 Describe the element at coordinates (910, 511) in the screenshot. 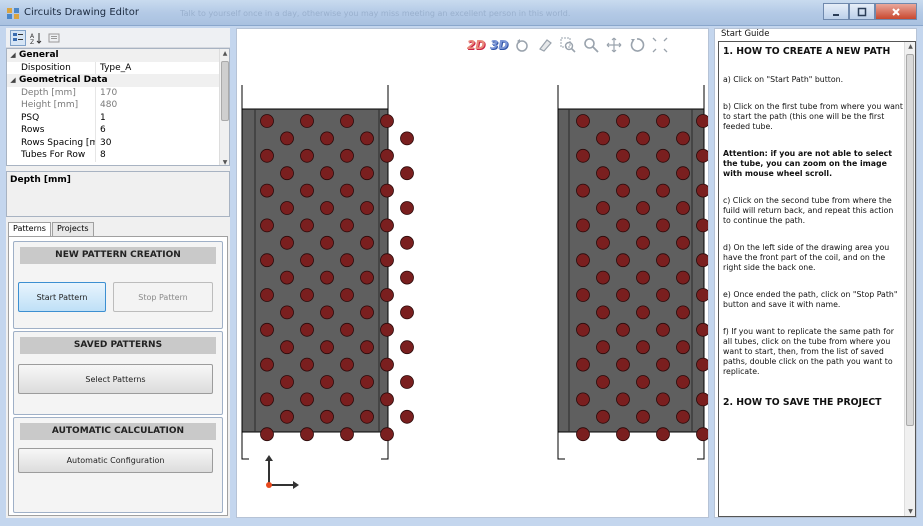

I see `scroll-down-icon: ▼` at that location.